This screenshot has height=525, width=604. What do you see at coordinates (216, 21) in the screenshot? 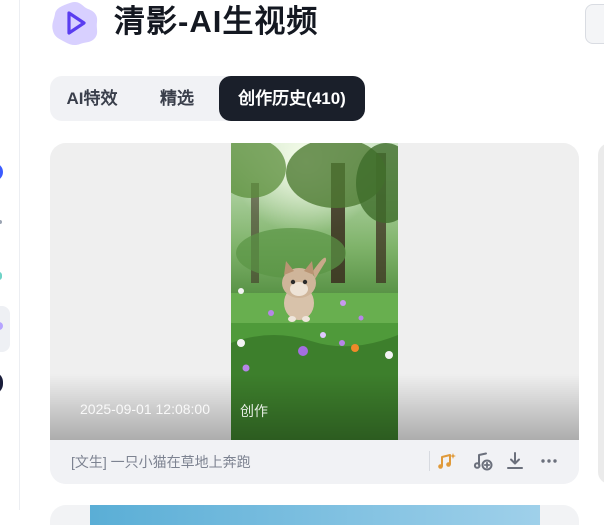
I see `page-title: 清影-AI生视频` at bounding box center [216, 21].